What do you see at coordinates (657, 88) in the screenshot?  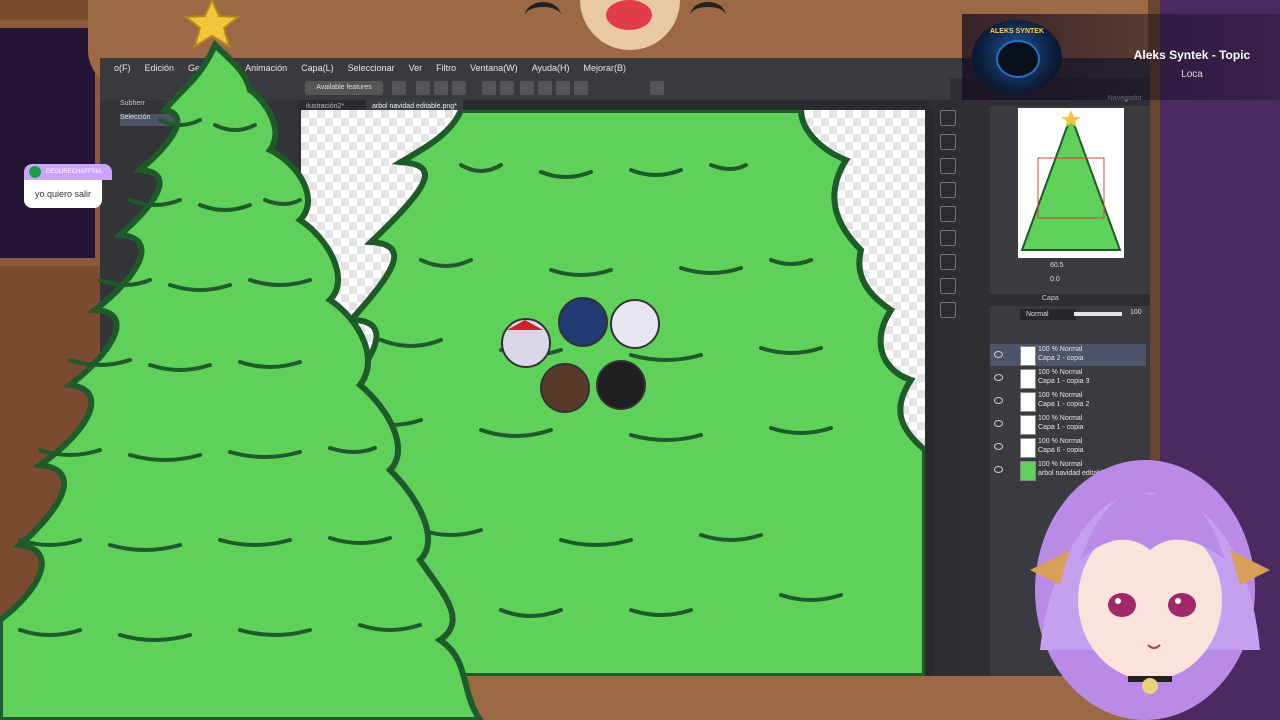 I see `help-icon` at bounding box center [657, 88].